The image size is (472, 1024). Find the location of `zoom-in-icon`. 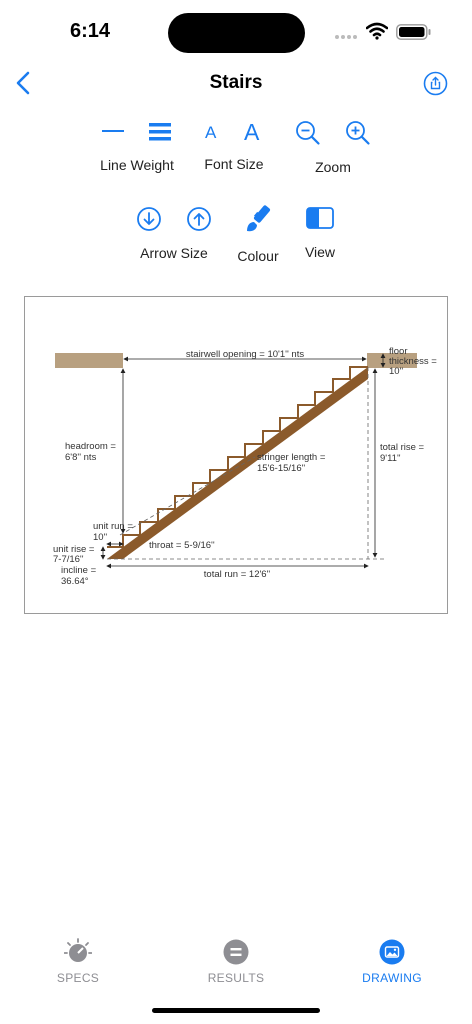

zoom-in-icon is located at coordinates (358, 133).